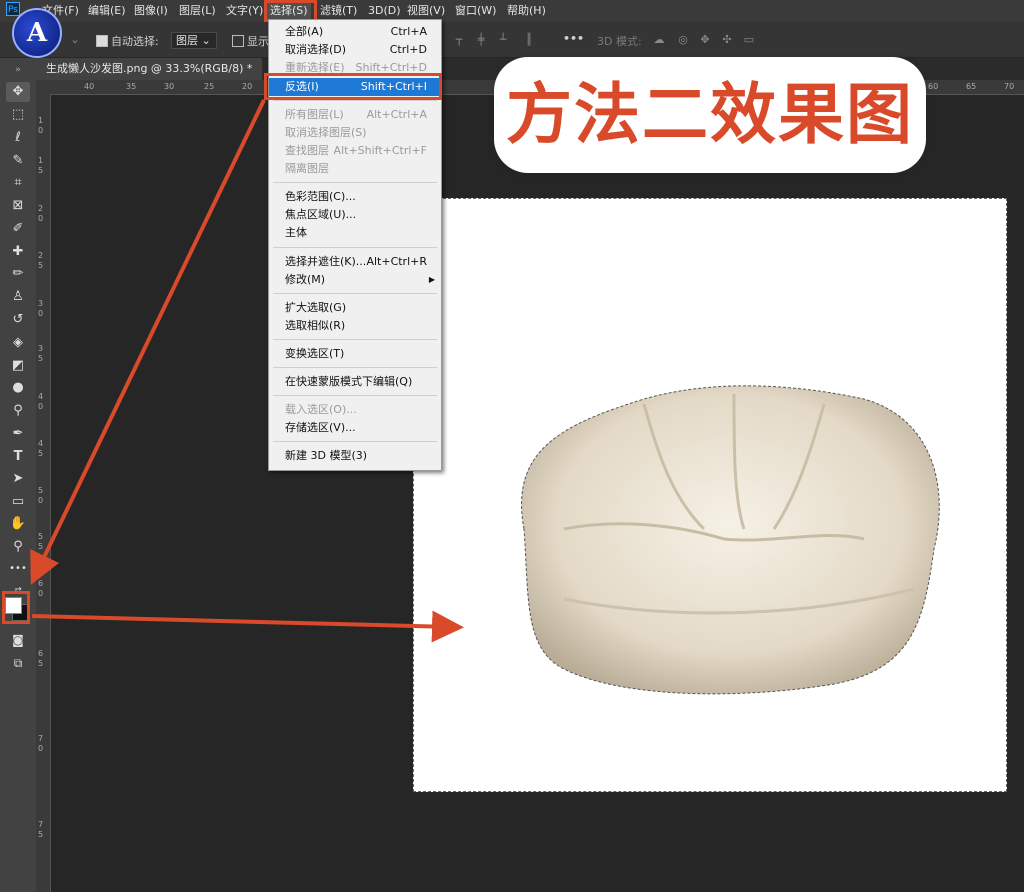 Image resolution: width=1024 pixels, height=892 pixels. I want to click on arrow-swatch-to-canvas, so click(247, 626).